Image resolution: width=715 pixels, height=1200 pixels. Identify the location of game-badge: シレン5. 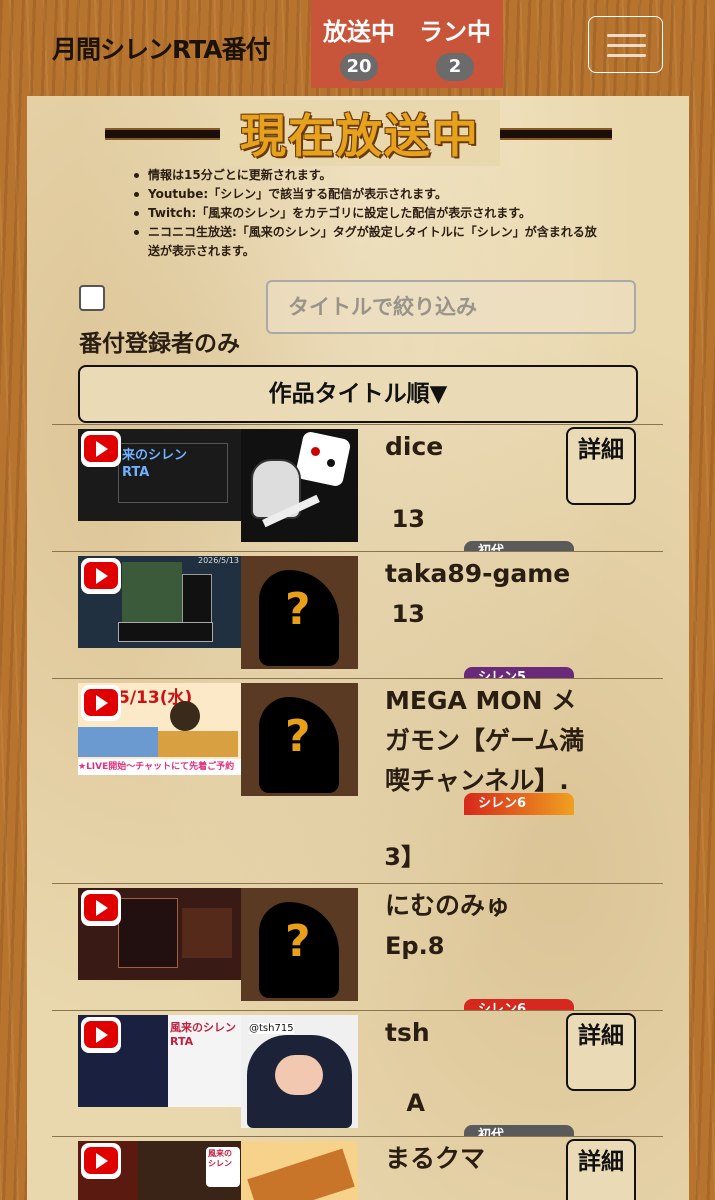
(519, 672).